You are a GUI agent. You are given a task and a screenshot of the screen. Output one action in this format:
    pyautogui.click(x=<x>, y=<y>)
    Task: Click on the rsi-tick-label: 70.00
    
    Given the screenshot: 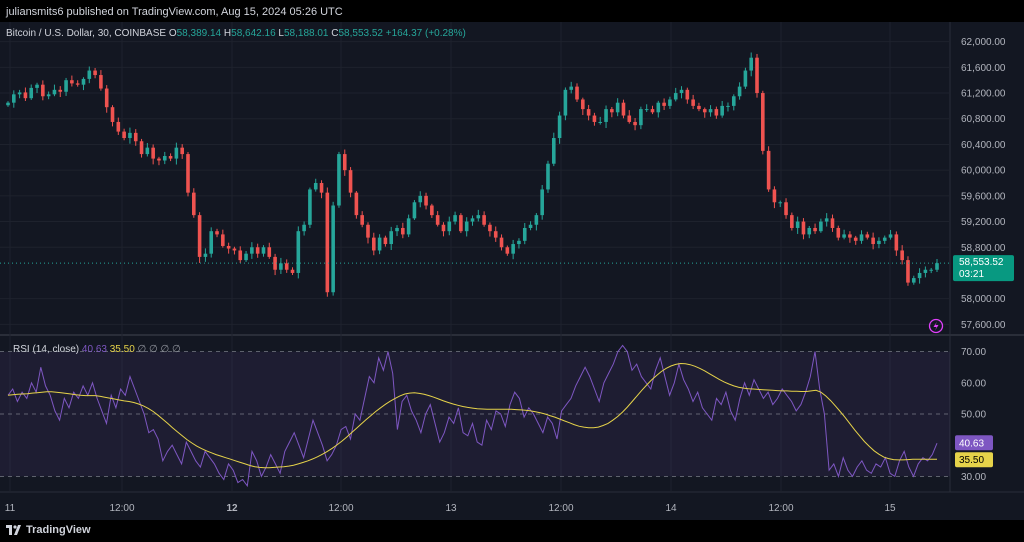 What is the action you would take?
    pyautogui.click(x=973, y=352)
    